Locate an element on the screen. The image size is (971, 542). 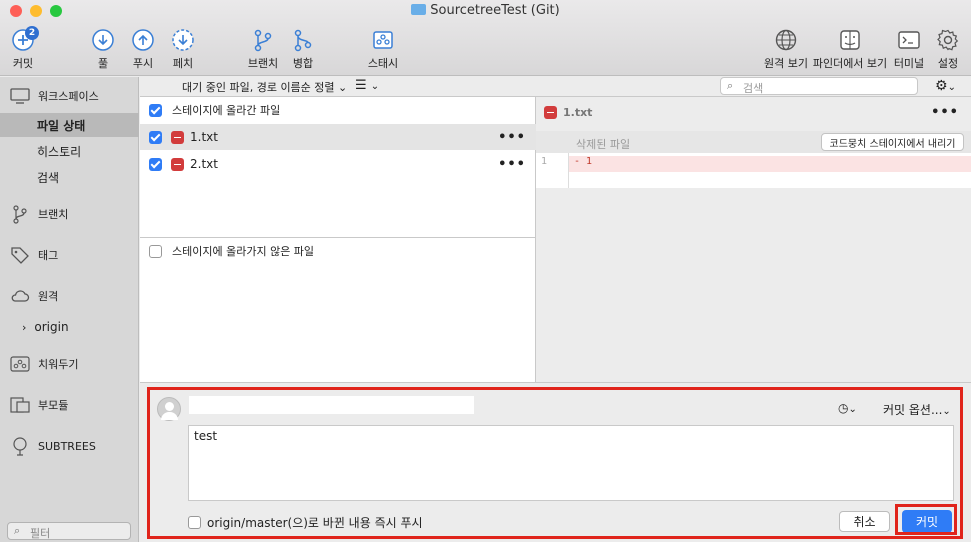
sidebar-item-file-status: 파일 상태 is located at coordinates (69, 125).